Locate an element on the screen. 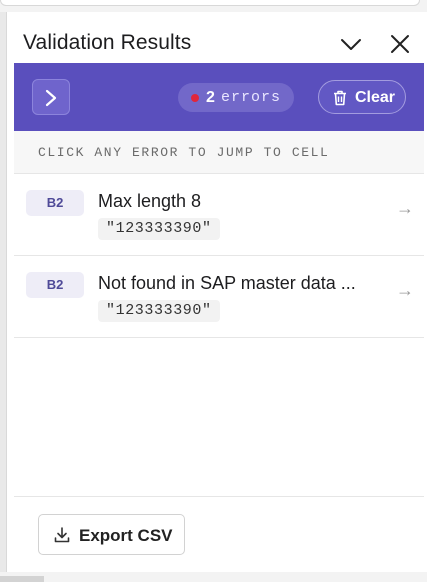  panel-title: Validation Results is located at coordinates (107, 42).